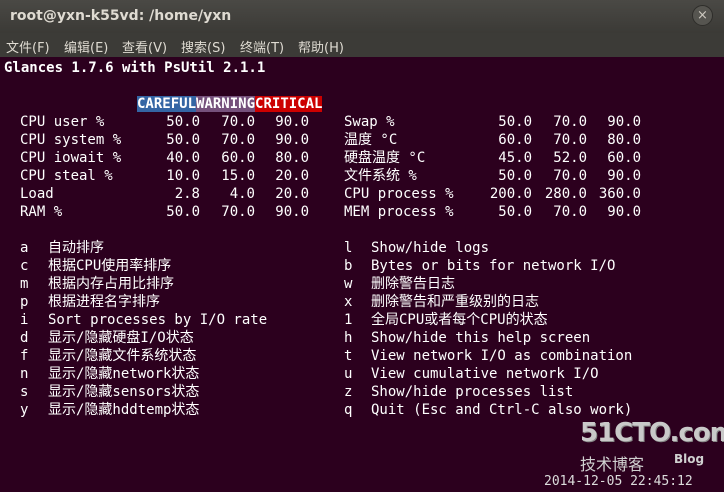  Describe the element at coordinates (24, 320) in the screenshot. I see `hotkey: i` at that location.